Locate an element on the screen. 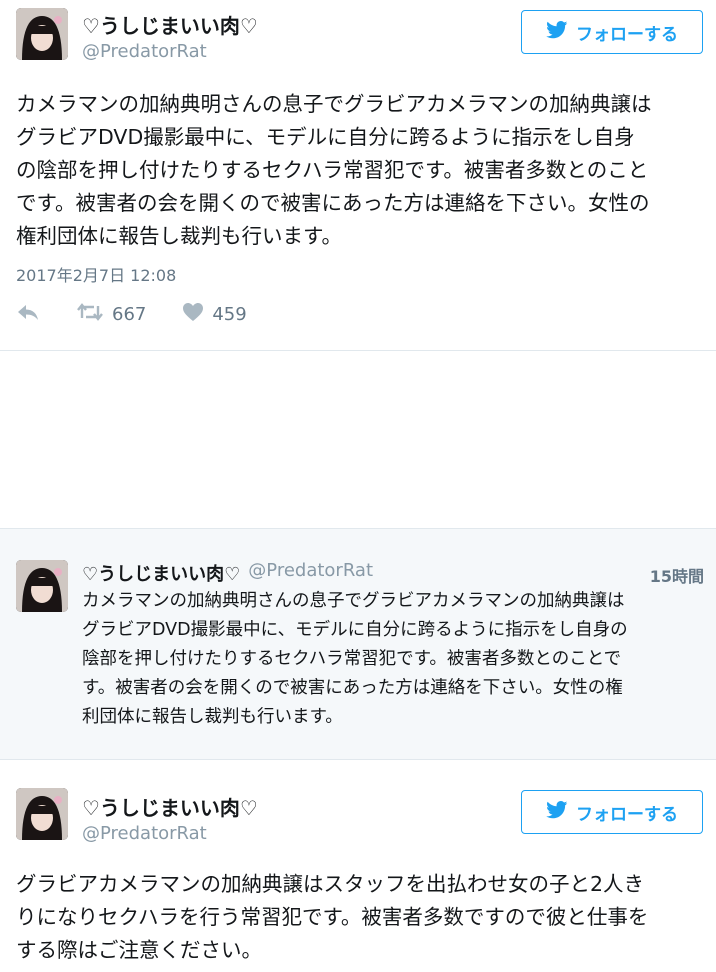 The image size is (716, 972). like-count: 459 is located at coordinates (229, 314).